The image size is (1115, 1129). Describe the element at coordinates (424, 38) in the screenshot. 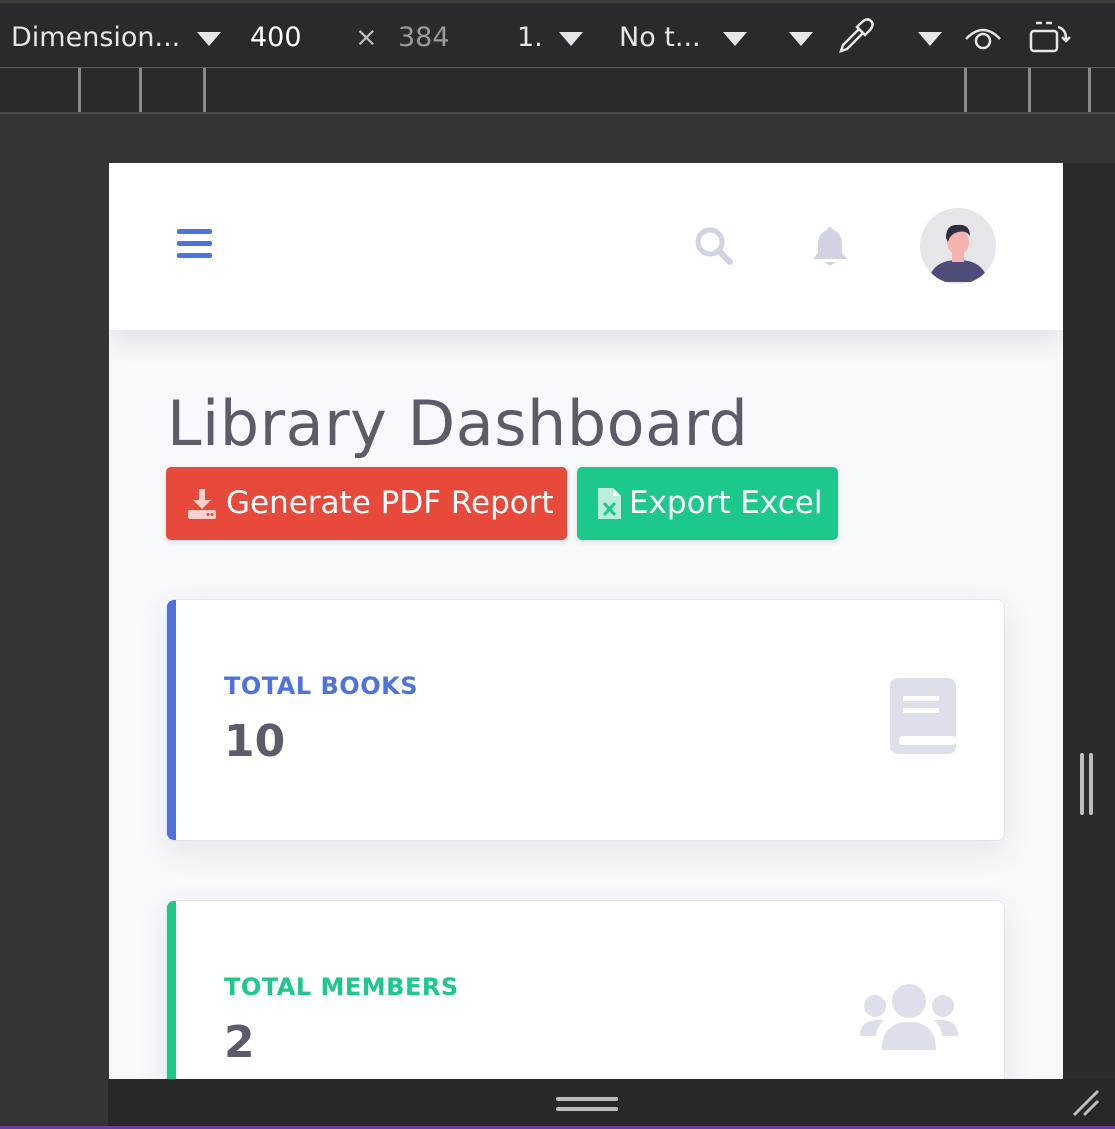

I see `height-input: 384` at that location.